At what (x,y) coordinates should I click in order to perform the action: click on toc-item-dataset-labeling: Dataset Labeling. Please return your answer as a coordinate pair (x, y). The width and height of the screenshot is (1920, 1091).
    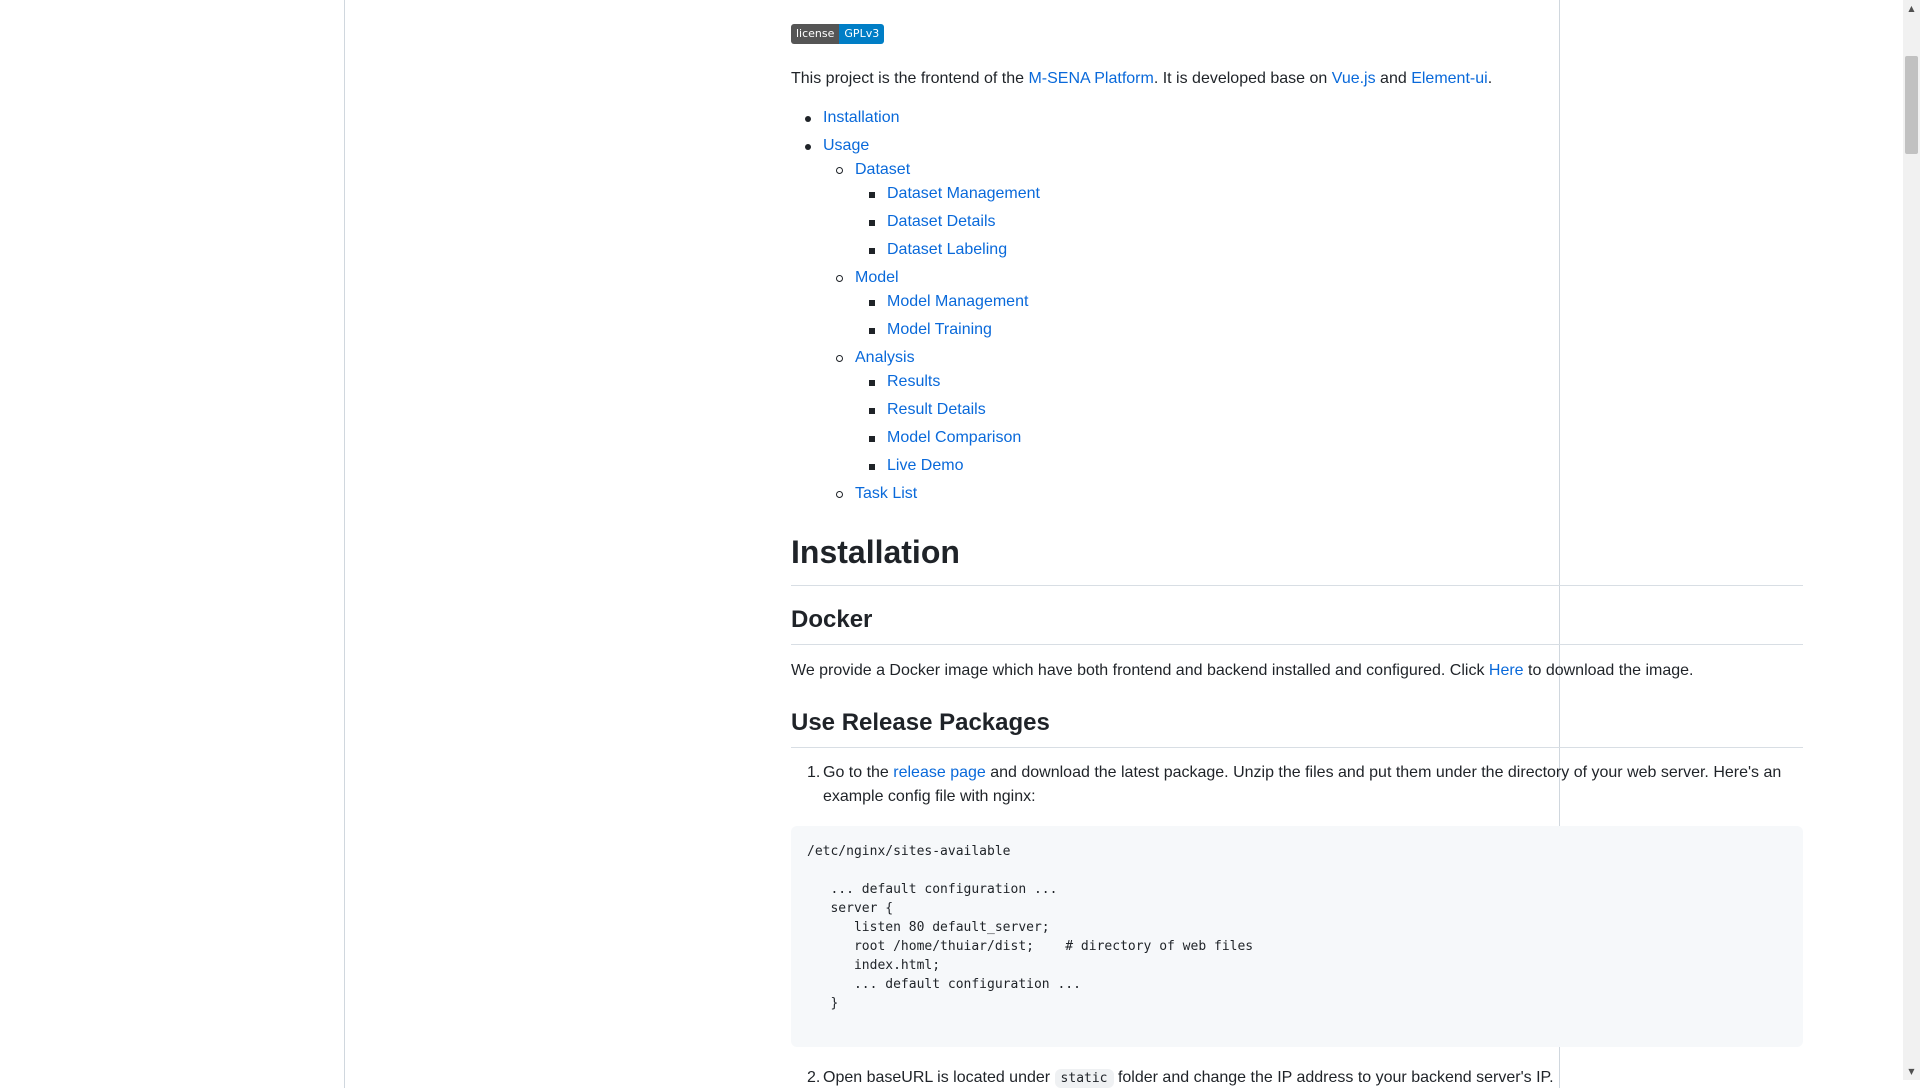
    Looking at the image, I should click on (947, 250).